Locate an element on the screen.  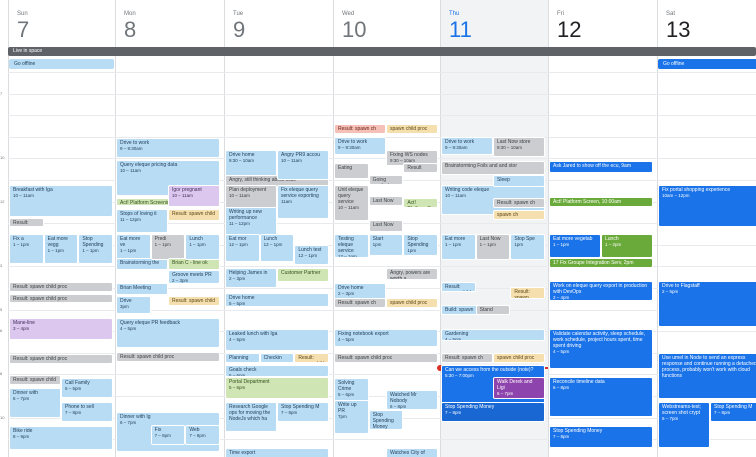
calendar-event: Drive to Flagstaff 2 – 5pm is located at coordinates (707, 304).